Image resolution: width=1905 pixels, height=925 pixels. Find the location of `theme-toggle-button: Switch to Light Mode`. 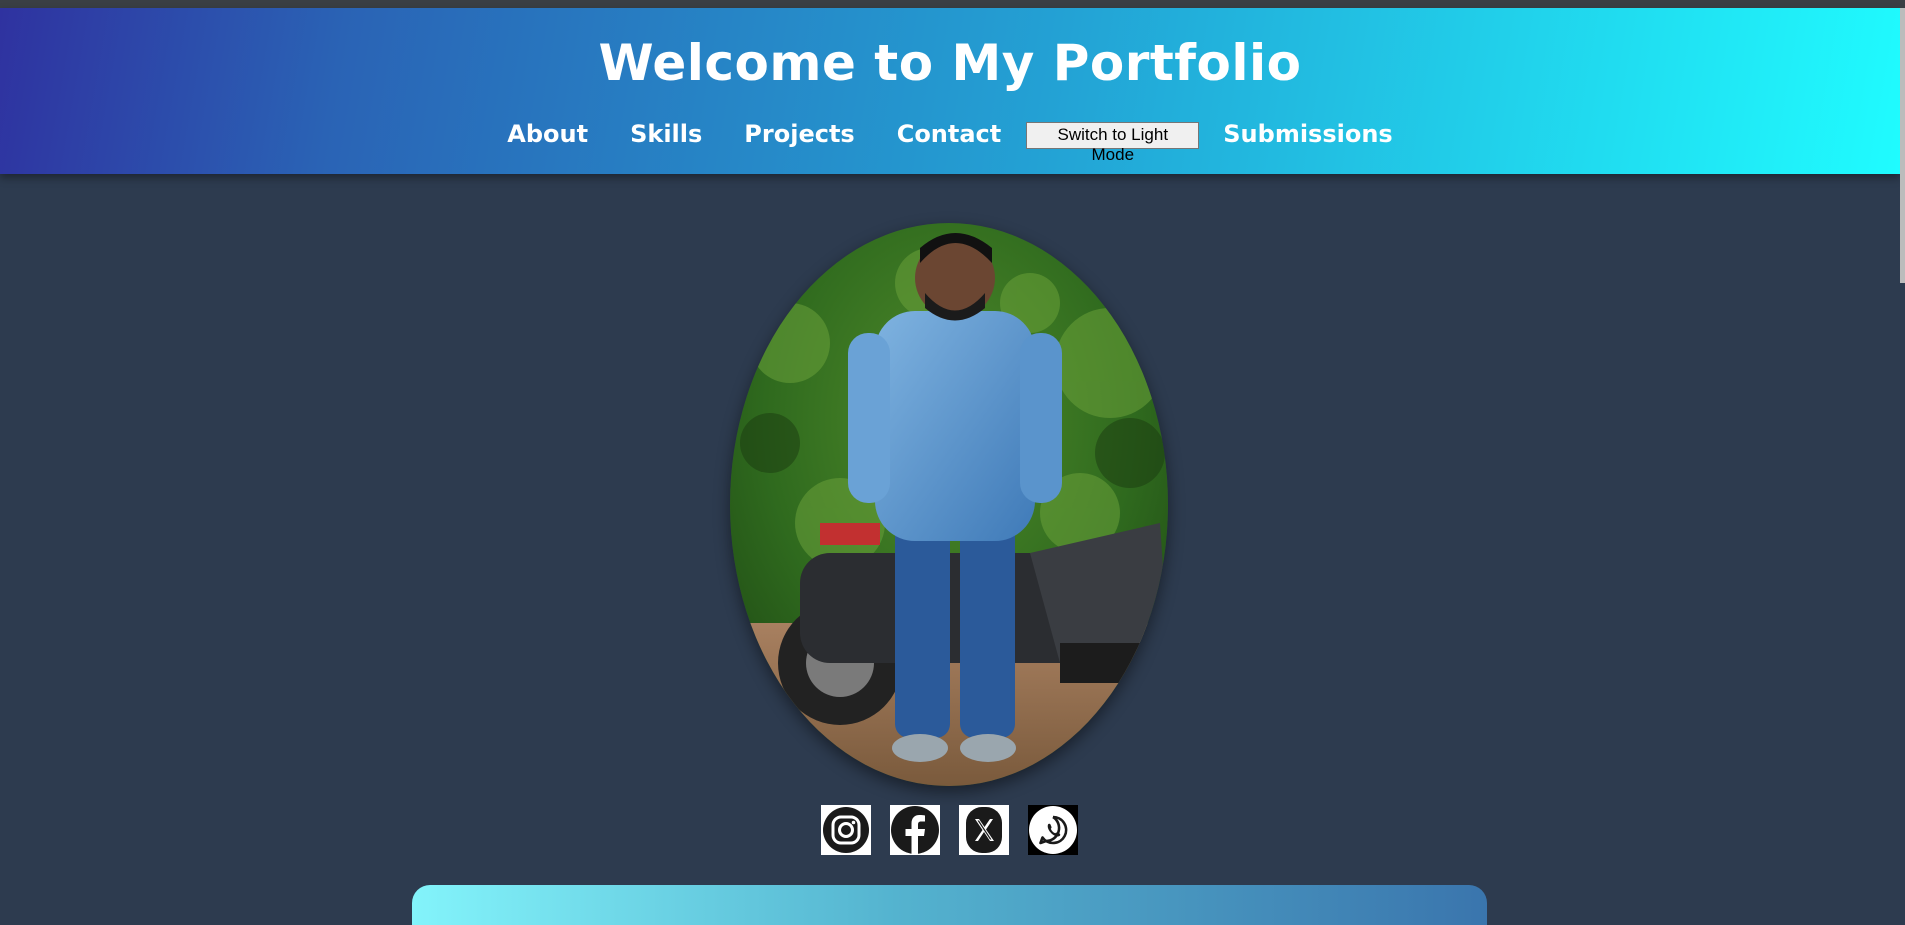

theme-toggle-button: Switch to Light Mode is located at coordinates (1113, 143).